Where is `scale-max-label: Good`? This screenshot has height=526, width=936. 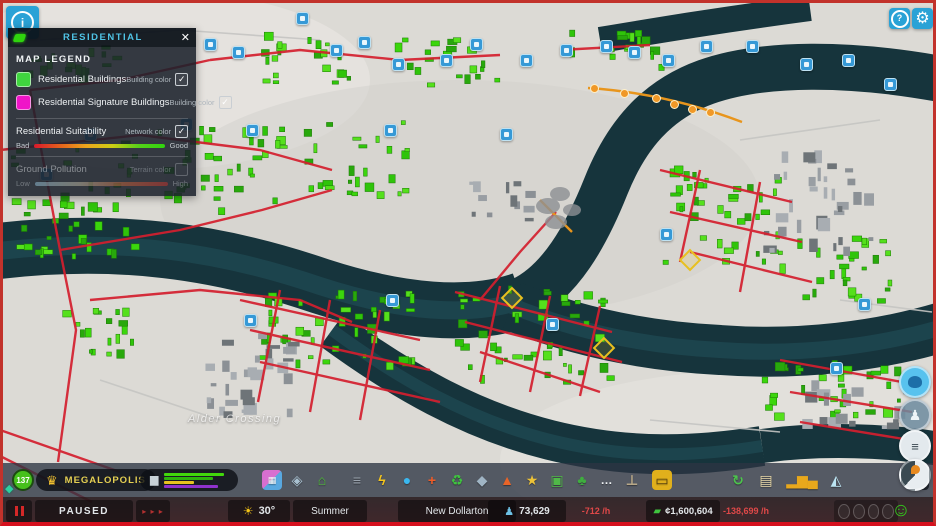 scale-max-label: Good is located at coordinates (178, 145).